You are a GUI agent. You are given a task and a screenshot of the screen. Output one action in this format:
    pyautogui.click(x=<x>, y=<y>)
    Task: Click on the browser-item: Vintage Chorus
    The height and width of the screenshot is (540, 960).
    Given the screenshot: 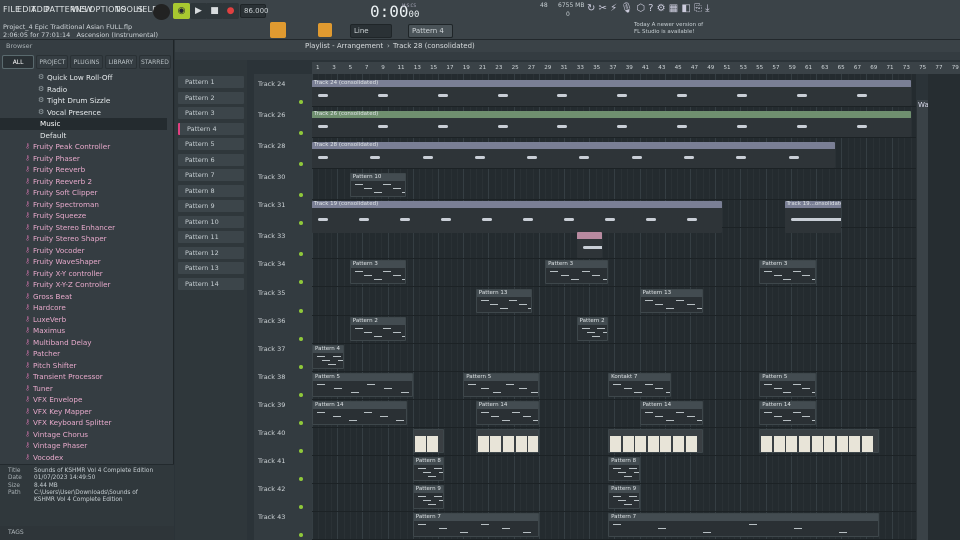 What is the action you would take?
    pyautogui.click(x=83, y=435)
    